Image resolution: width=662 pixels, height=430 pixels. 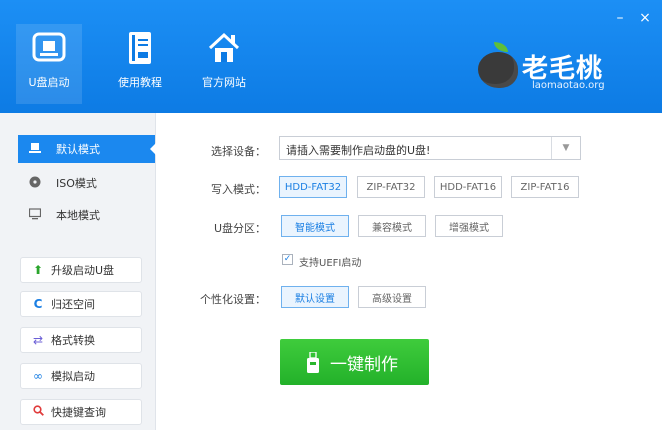 What do you see at coordinates (392, 297) in the screenshot?
I see `advanced-settings-button: 高级设置` at bounding box center [392, 297].